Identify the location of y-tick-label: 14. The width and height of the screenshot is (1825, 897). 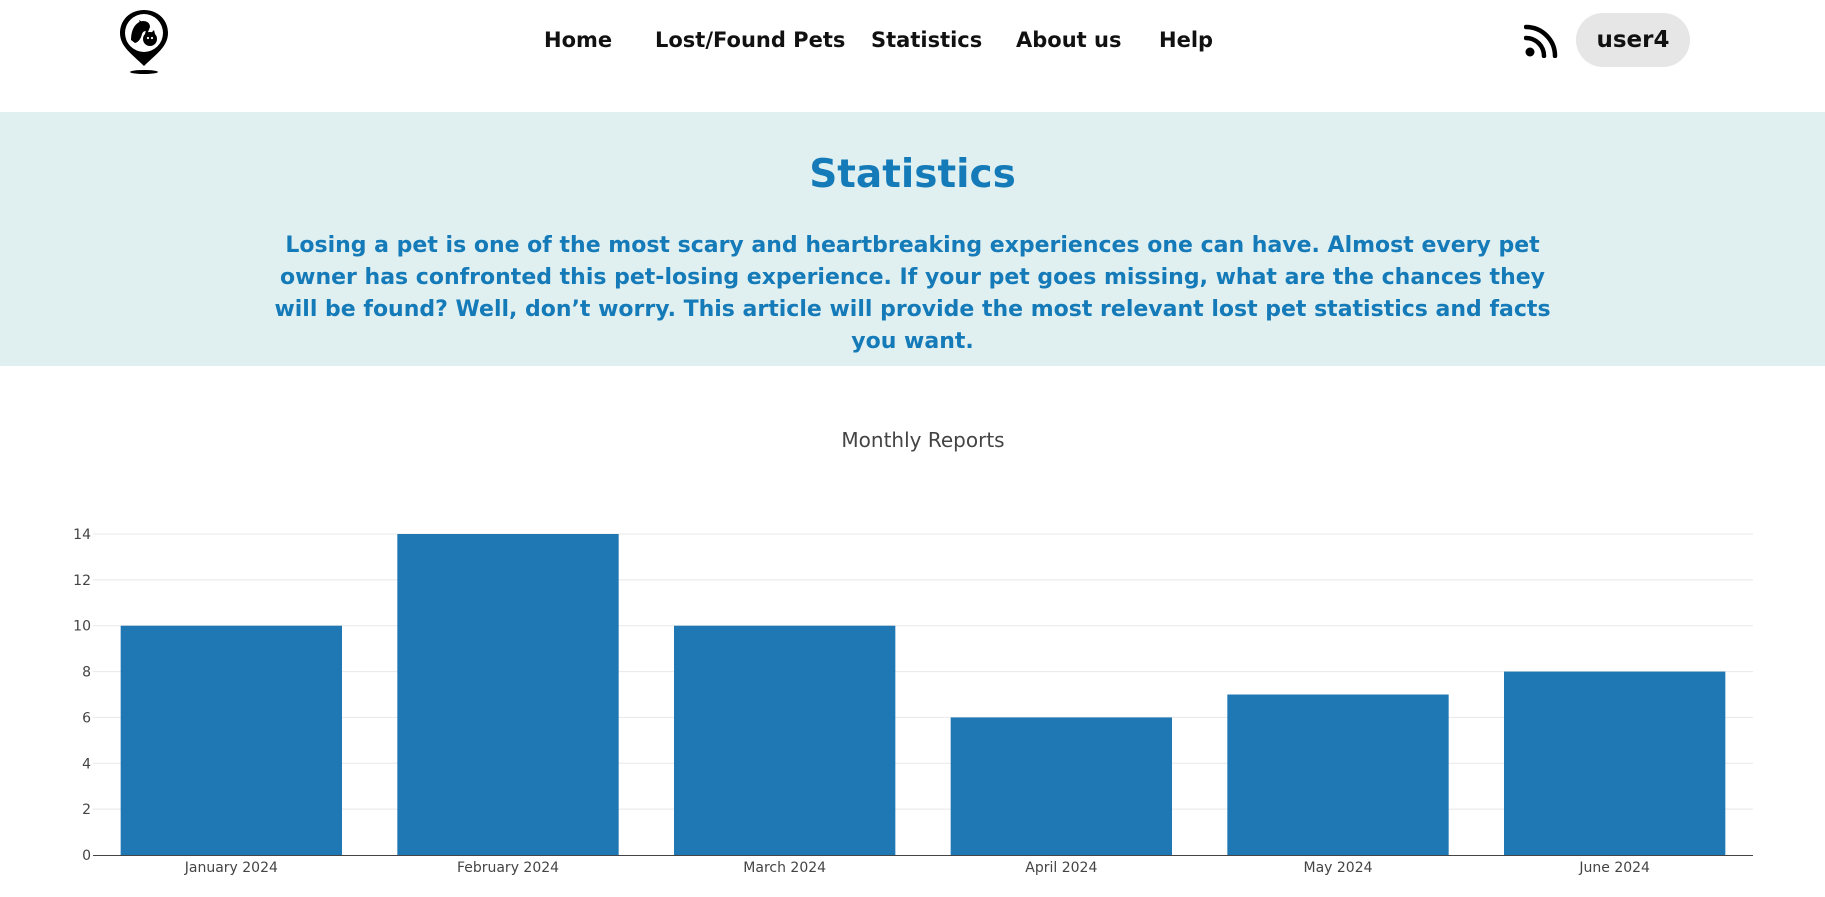
(82, 535).